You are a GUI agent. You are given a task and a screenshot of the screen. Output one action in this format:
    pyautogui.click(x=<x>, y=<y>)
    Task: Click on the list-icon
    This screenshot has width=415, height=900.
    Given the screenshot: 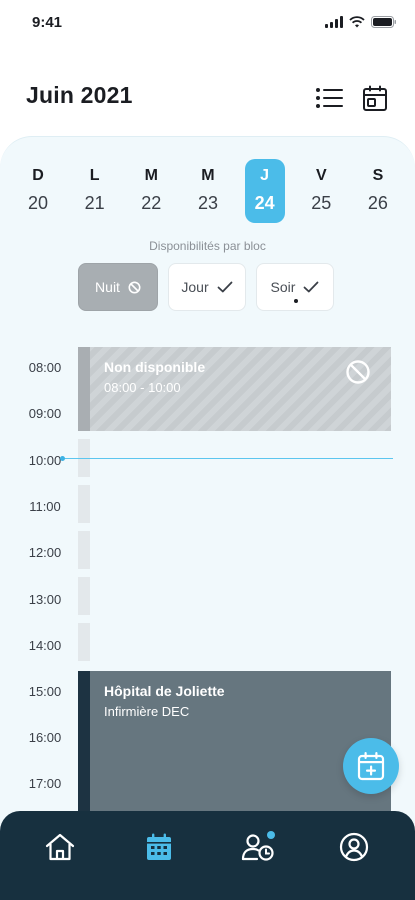 What is the action you would take?
    pyautogui.click(x=329, y=98)
    